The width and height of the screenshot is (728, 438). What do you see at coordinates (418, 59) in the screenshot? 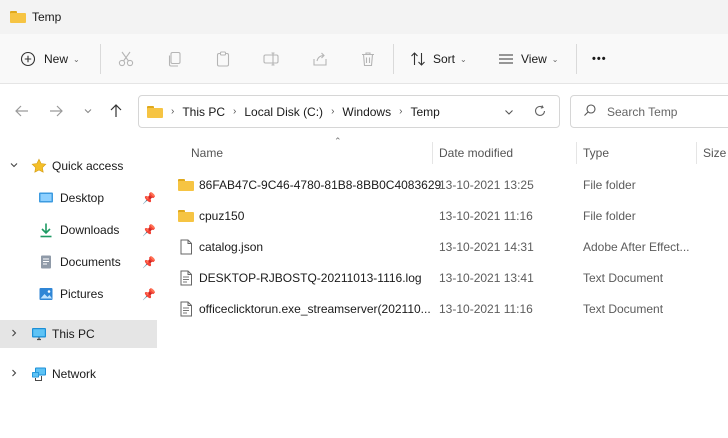
I see `sort-icon` at bounding box center [418, 59].